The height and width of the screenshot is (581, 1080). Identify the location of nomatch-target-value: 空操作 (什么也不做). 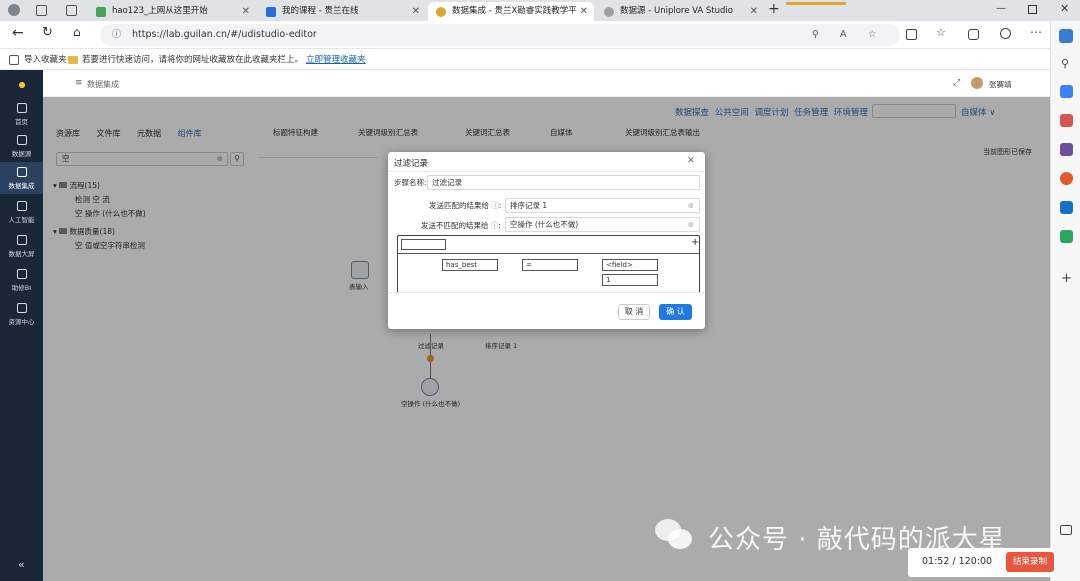
(544, 224).